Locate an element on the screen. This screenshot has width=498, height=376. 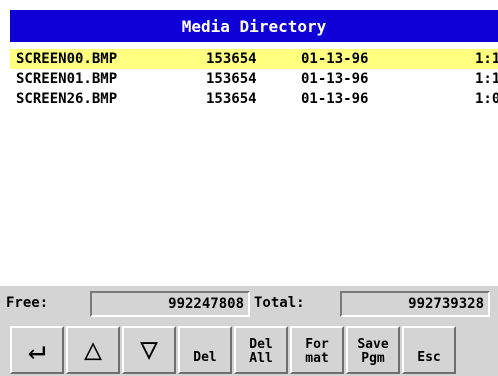
free-space-field: 992247808 is located at coordinates (170, 304).